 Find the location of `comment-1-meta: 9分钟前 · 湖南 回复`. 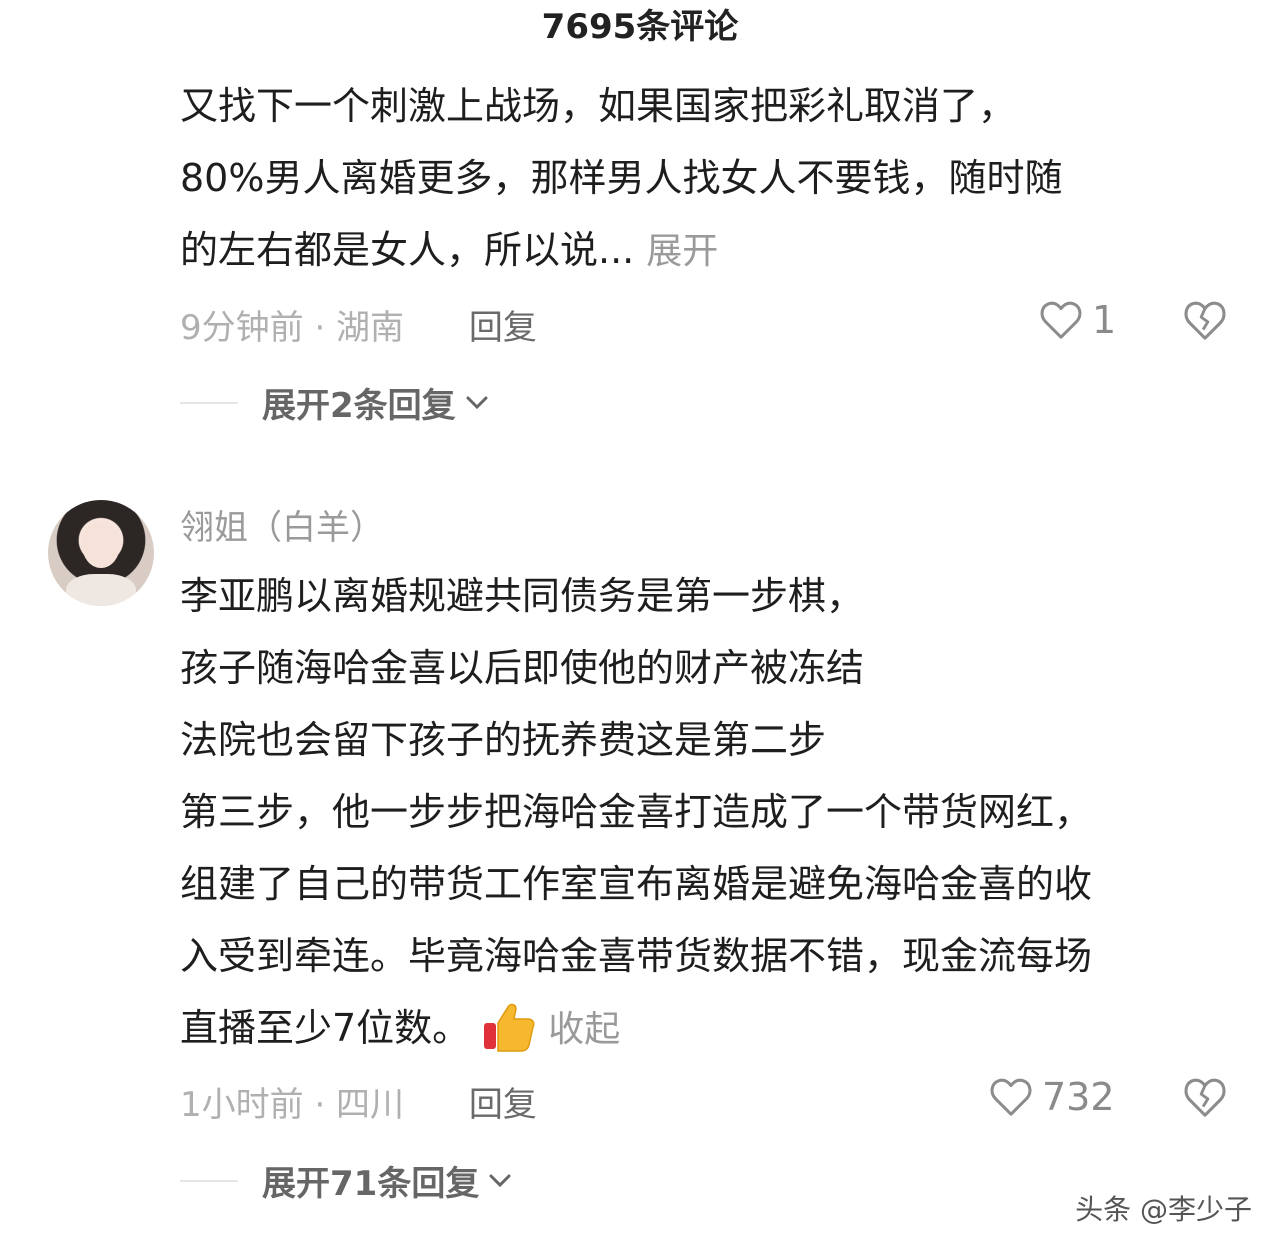

comment-1-meta: 9分钟前 · 湖南 回复 is located at coordinates (358, 324).